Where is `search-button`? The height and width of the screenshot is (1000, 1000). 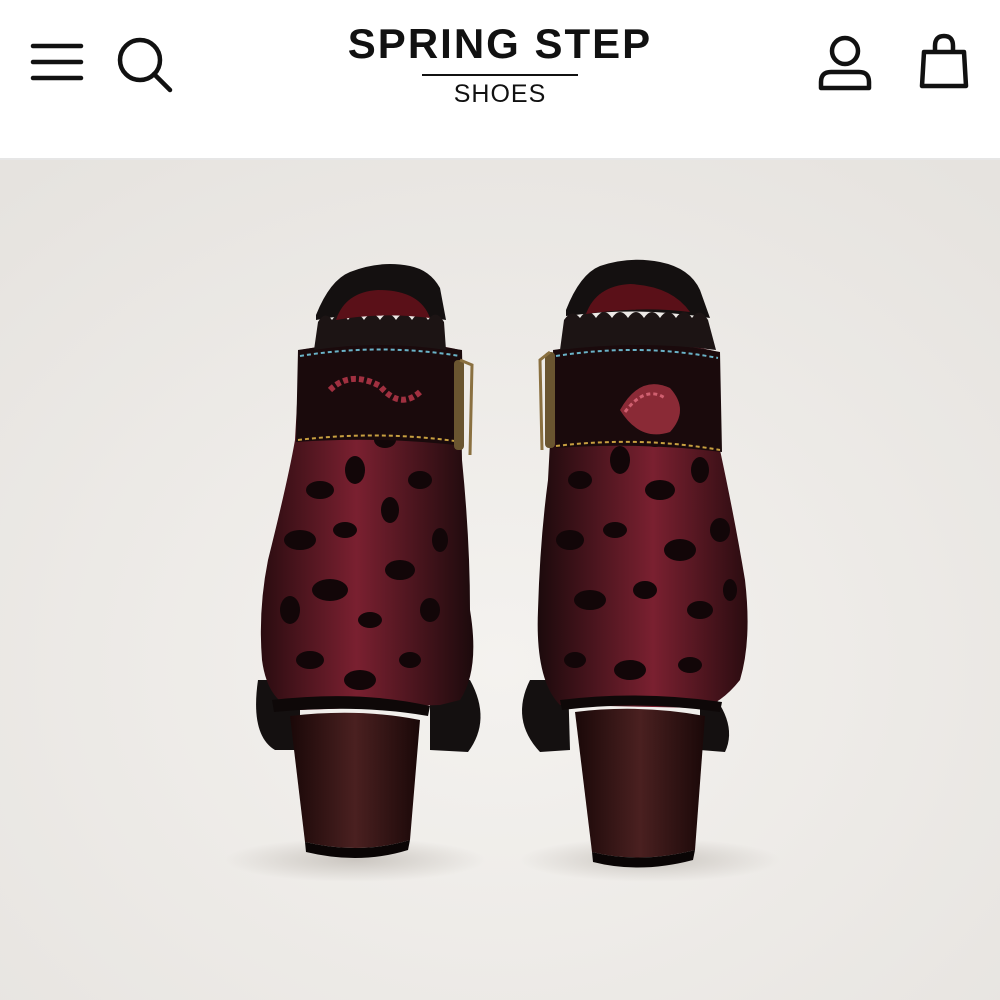 search-button is located at coordinates (145, 65).